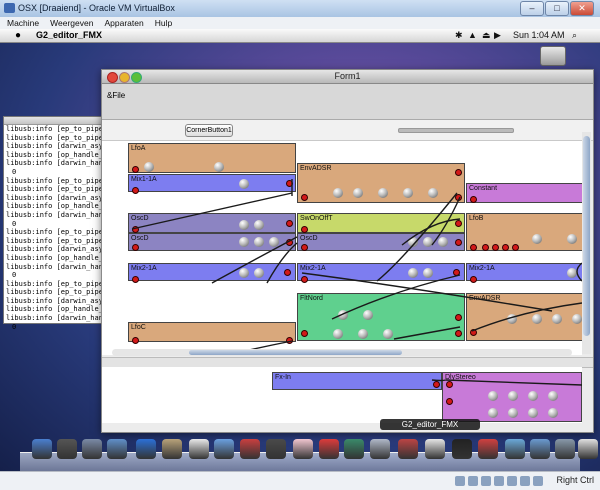 The width and height of the screenshot is (600, 490). Describe the element at coordinates (92, 449) in the screenshot. I see `mail-icon` at that location.